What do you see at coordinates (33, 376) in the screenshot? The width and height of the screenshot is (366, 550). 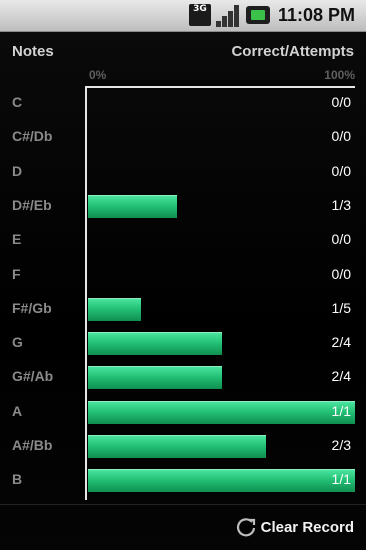 I see `note-label: G#/Ab` at bounding box center [33, 376].